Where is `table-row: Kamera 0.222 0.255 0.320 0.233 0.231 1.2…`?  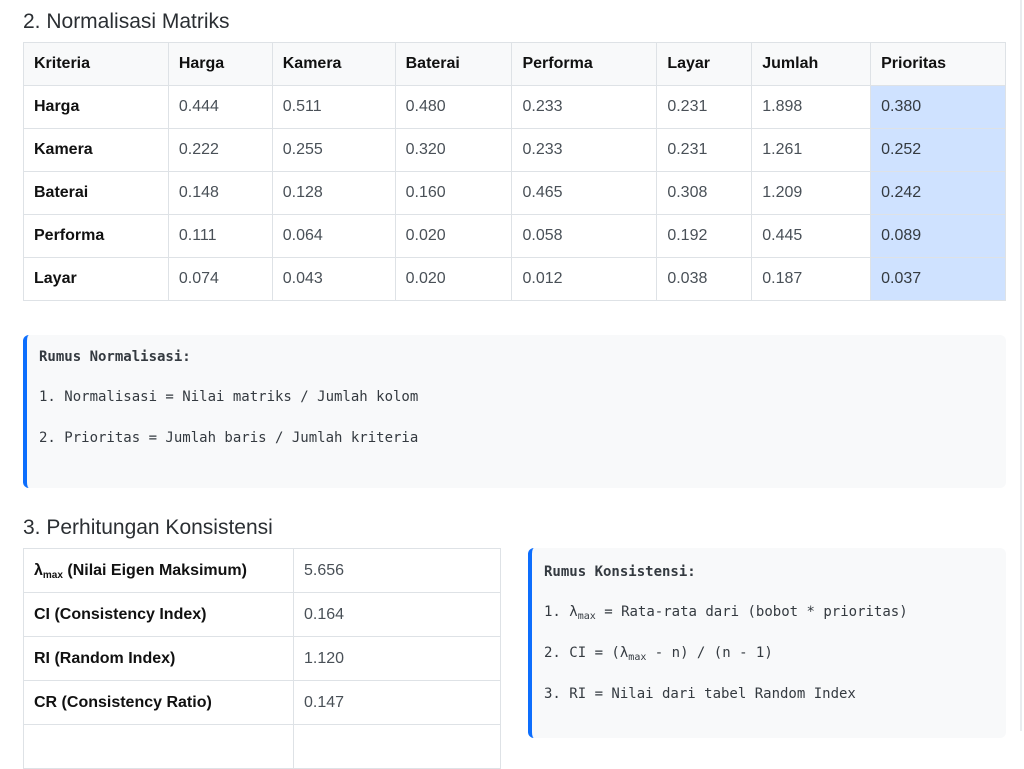
table-row: Kamera 0.222 0.255 0.320 0.233 0.231 1.2… is located at coordinates (514, 150).